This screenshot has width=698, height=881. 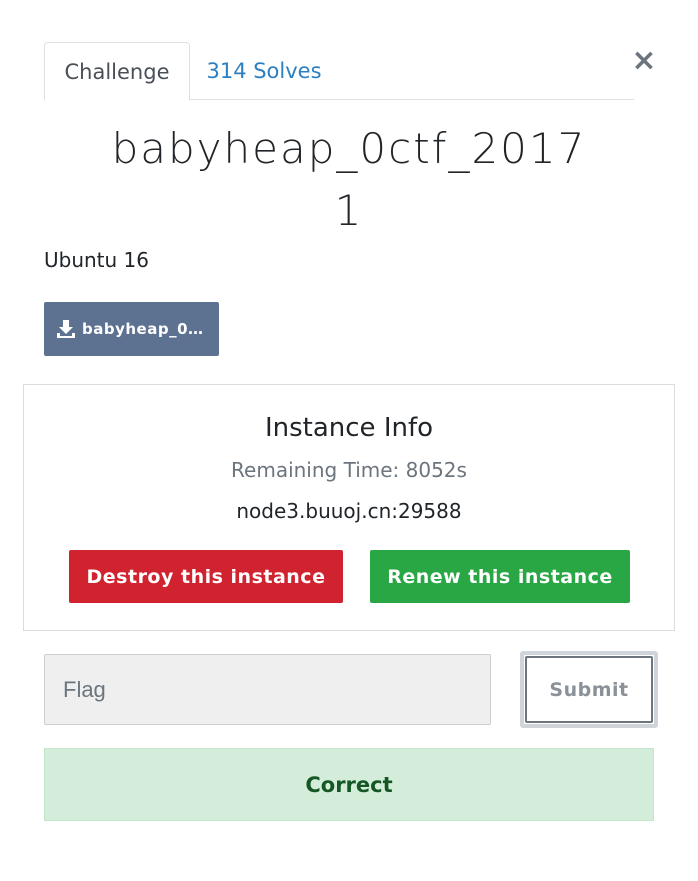 What do you see at coordinates (117, 71) in the screenshot?
I see `tab-challenge: Challenge` at bounding box center [117, 71].